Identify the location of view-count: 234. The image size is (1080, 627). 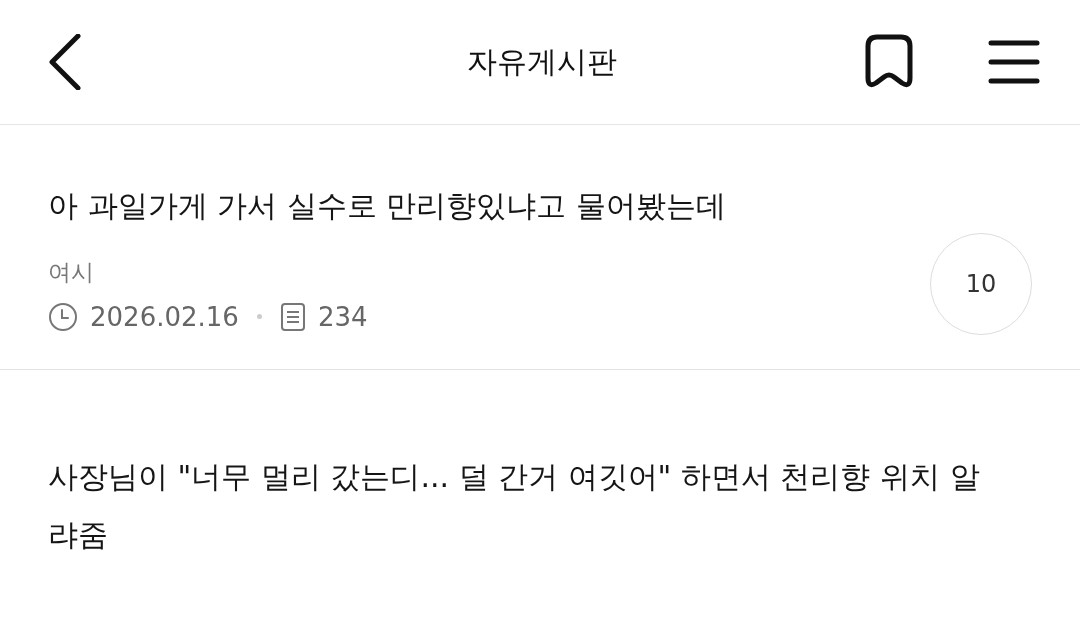
(342, 316).